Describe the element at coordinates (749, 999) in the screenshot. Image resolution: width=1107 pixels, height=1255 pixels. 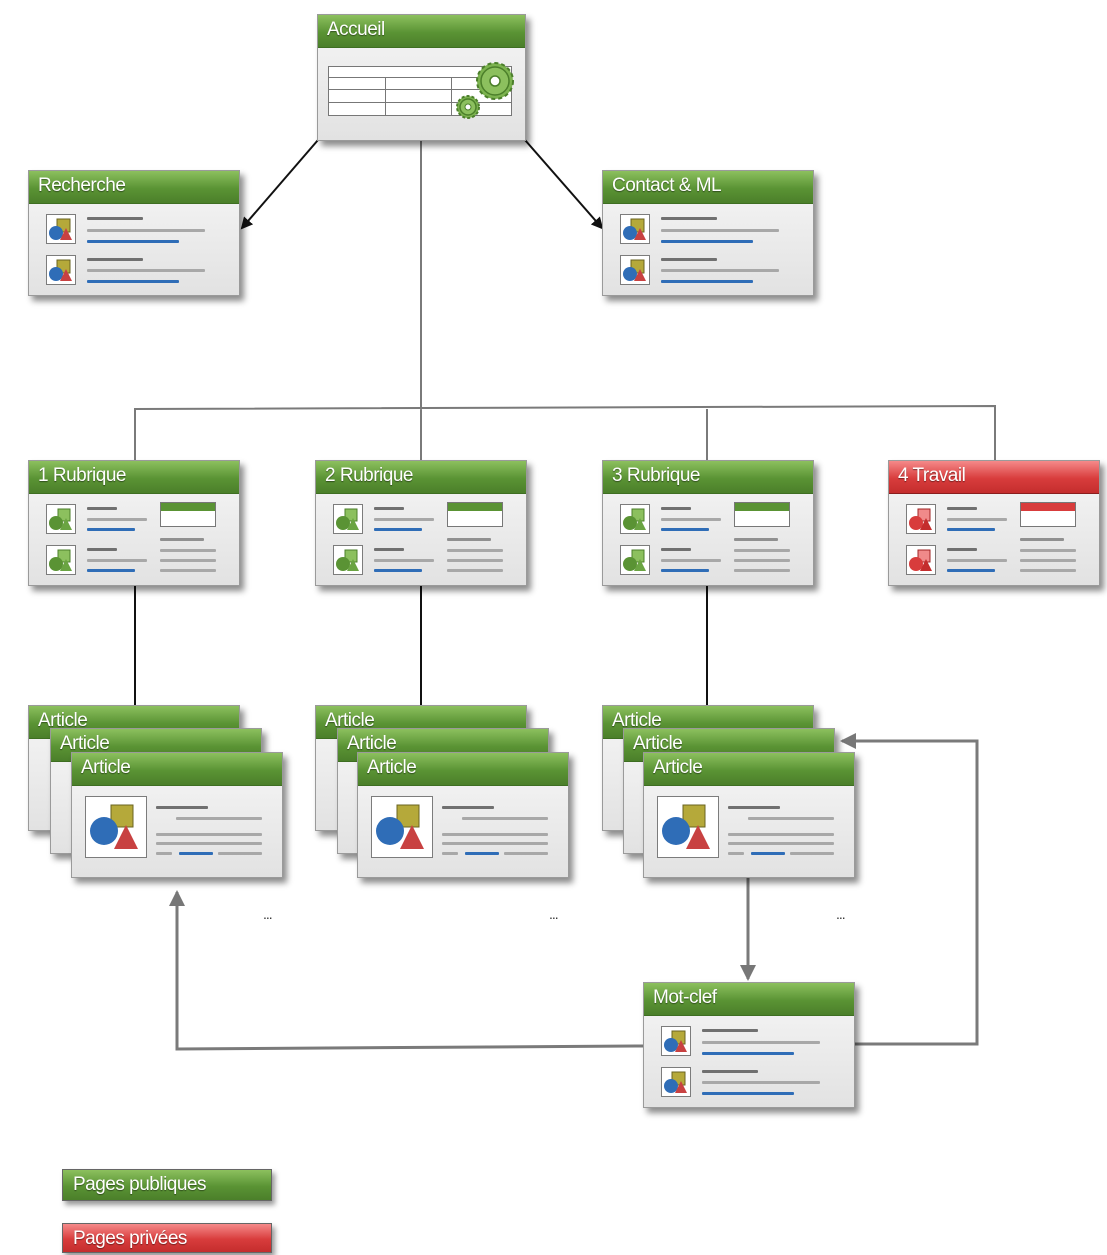
I see `node-title: Mot-clef` at that location.